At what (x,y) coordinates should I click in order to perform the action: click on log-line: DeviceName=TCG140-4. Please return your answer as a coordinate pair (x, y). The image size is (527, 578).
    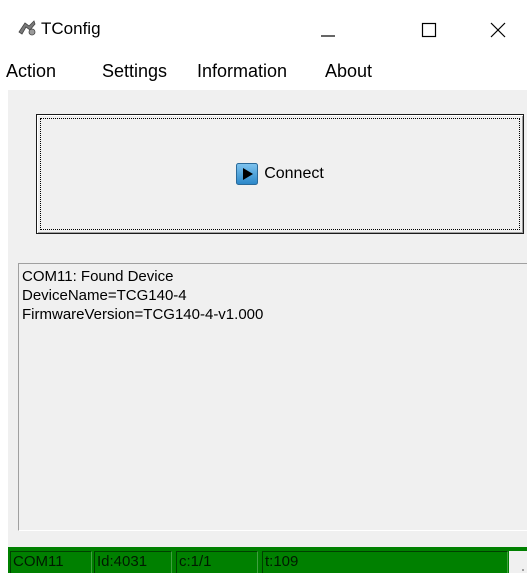
    Looking at the image, I should click on (104, 295).